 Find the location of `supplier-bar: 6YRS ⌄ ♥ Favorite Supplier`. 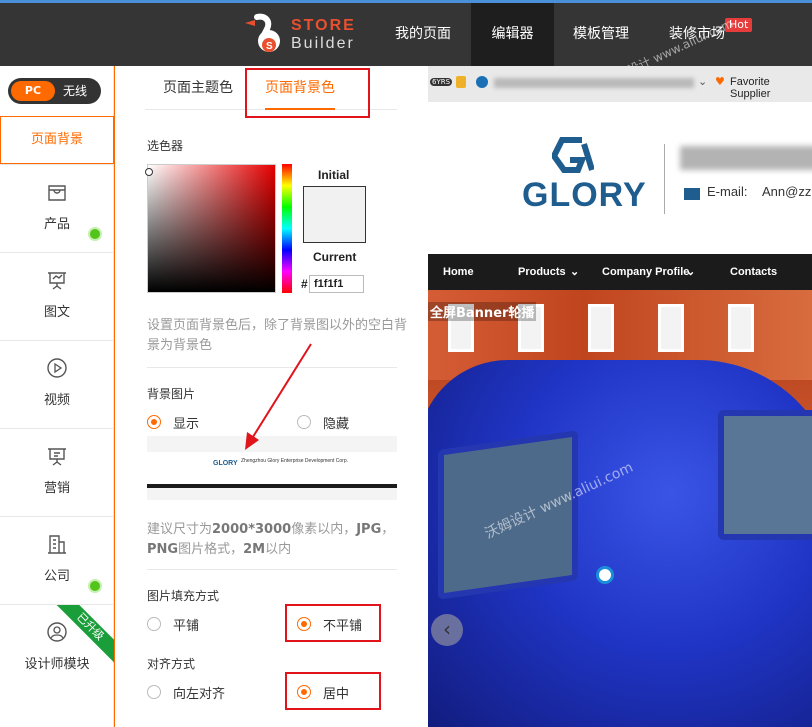

supplier-bar: 6YRS ⌄ ♥ Favorite Supplier is located at coordinates (620, 84).